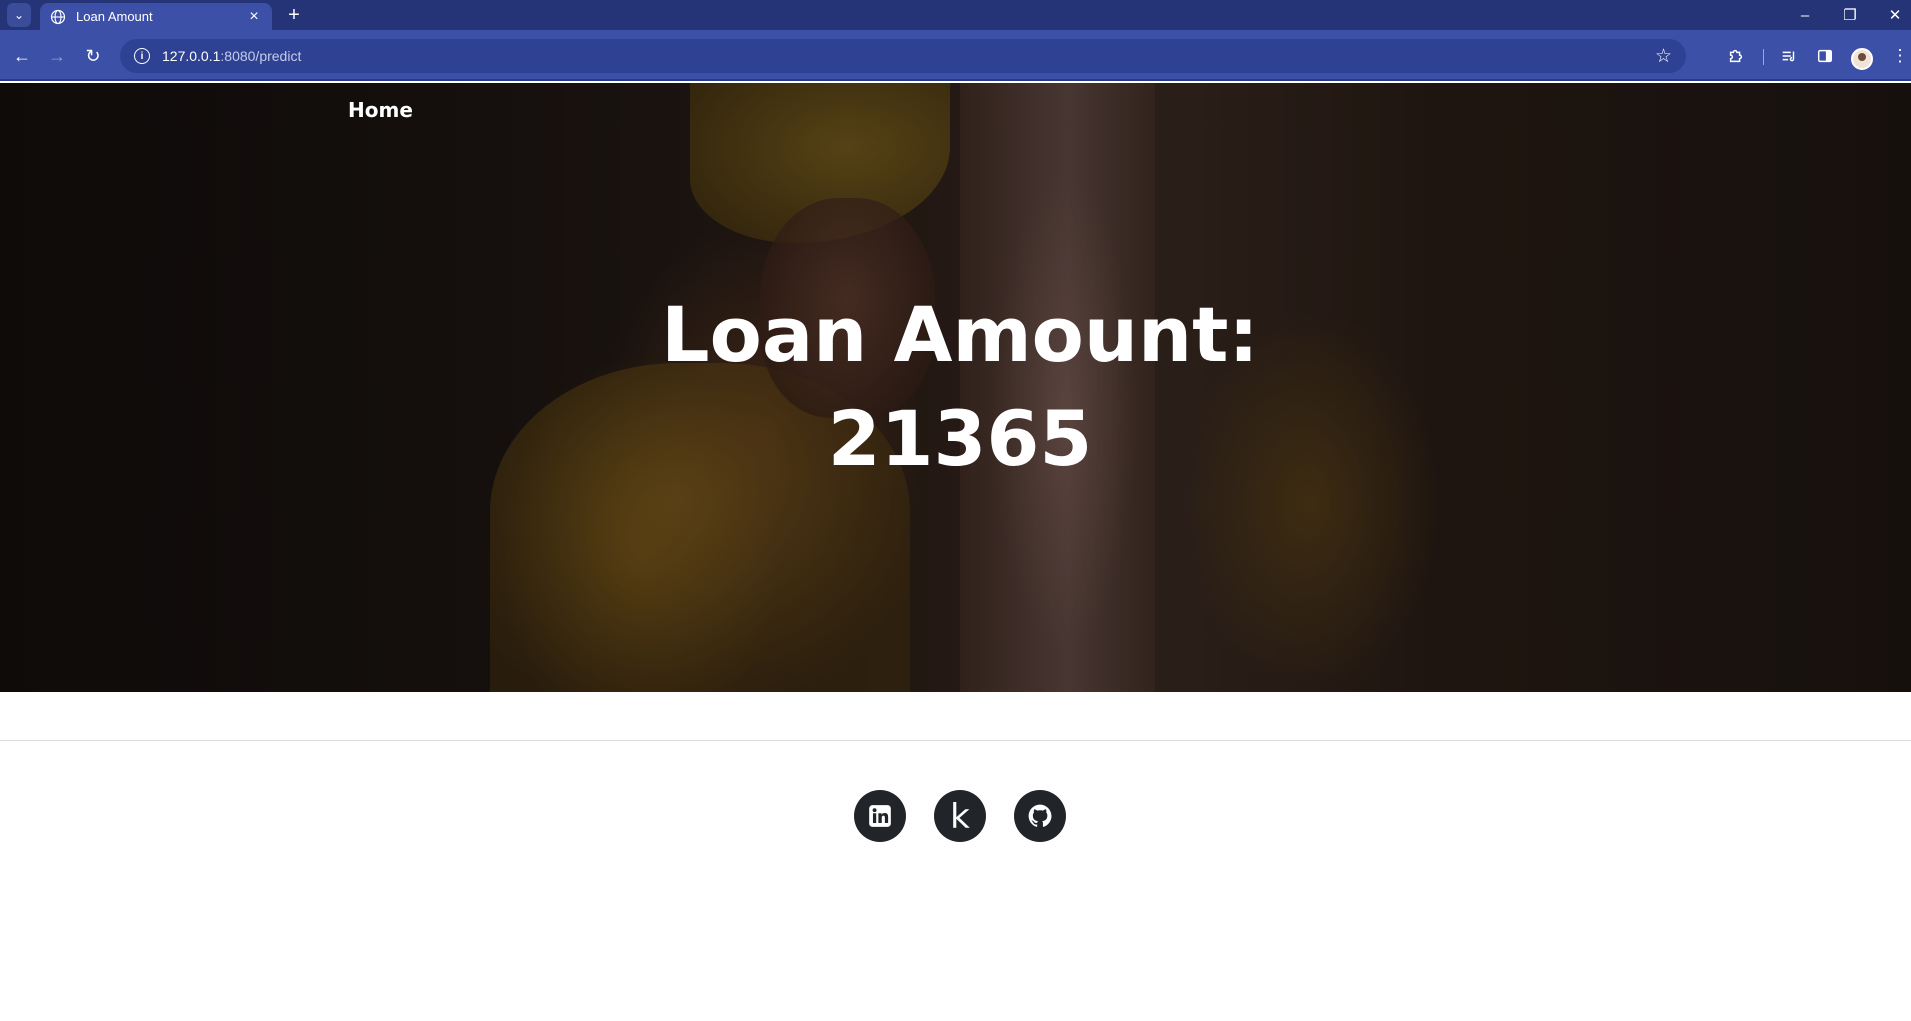 The image size is (1911, 1021). Describe the element at coordinates (960, 334) in the screenshot. I see `heading-label: Loan Amount:` at that location.